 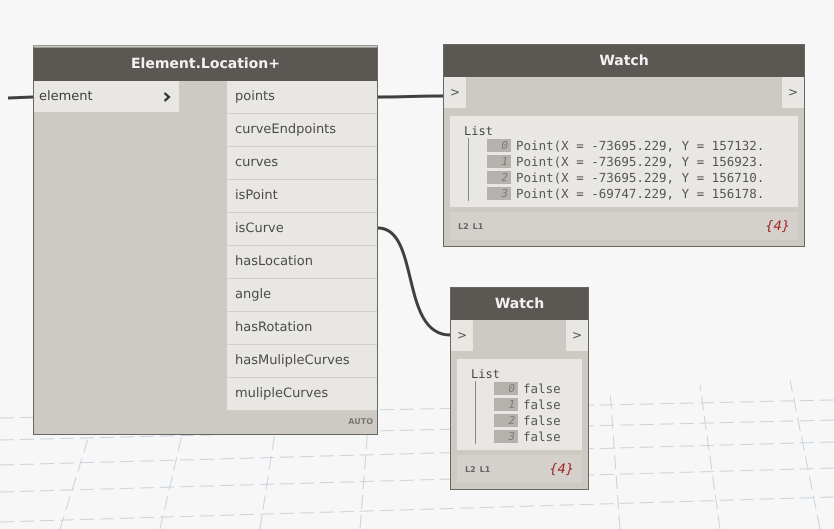 What do you see at coordinates (302, 361) in the screenshot?
I see `output-port: hasMulipleCurves` at bounding box center [302, 361].